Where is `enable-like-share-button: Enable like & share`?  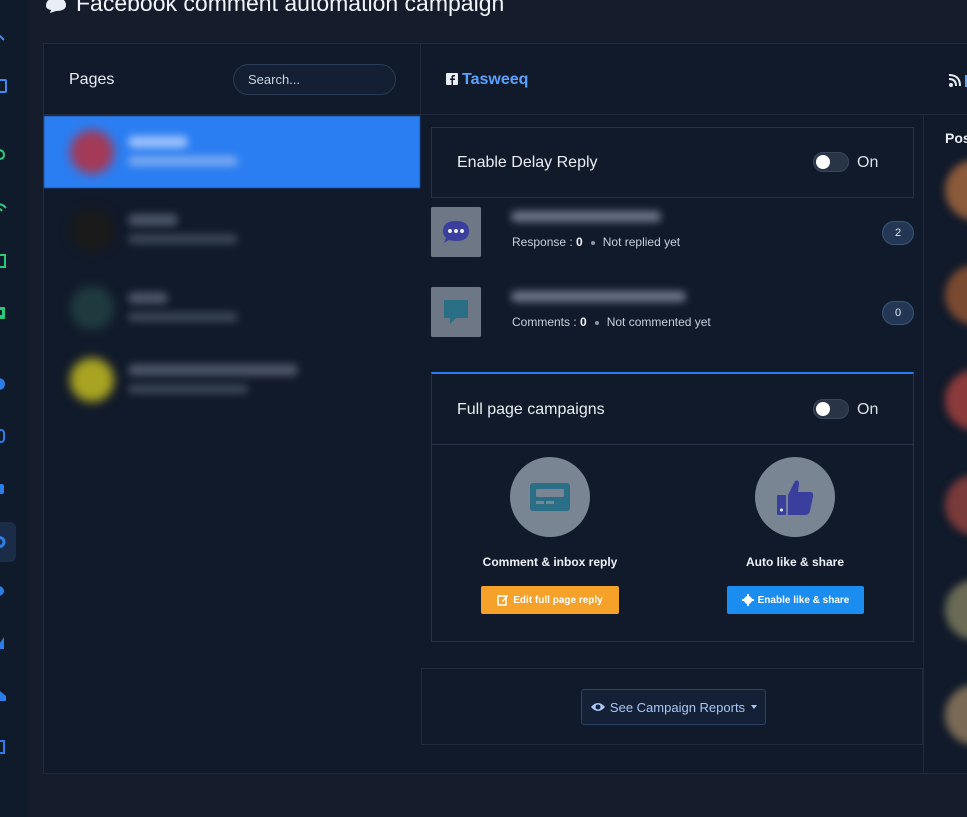 enable-like-share-button: Enable like & share is located at coordinates (795, 600).